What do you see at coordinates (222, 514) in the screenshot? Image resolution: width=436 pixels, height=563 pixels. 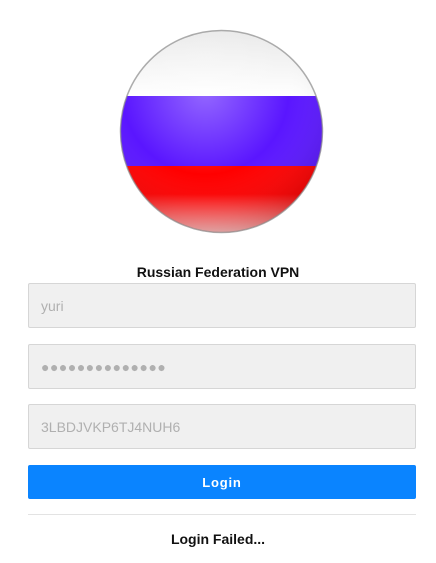 I see `divider` at bounding box center [222, 514].